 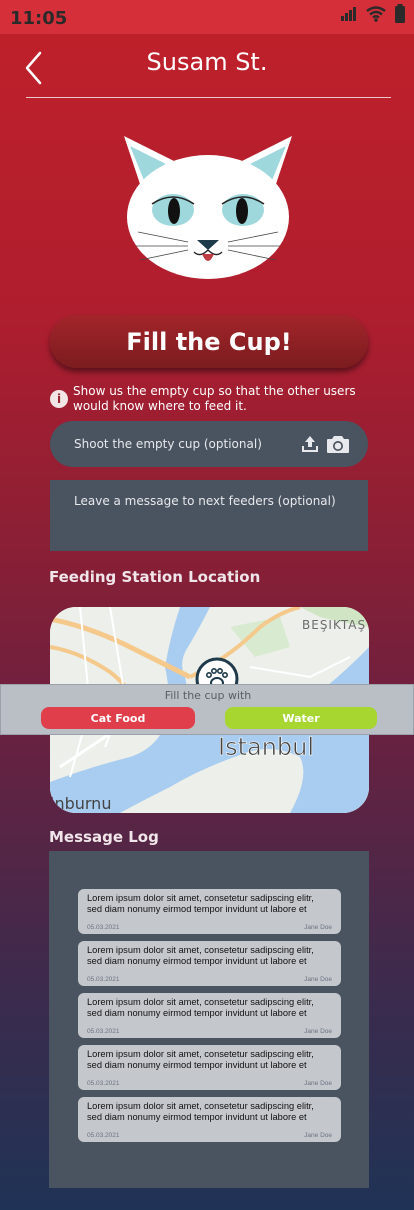 I want to click on status-time: 11:05, so click(x=39, y=18).